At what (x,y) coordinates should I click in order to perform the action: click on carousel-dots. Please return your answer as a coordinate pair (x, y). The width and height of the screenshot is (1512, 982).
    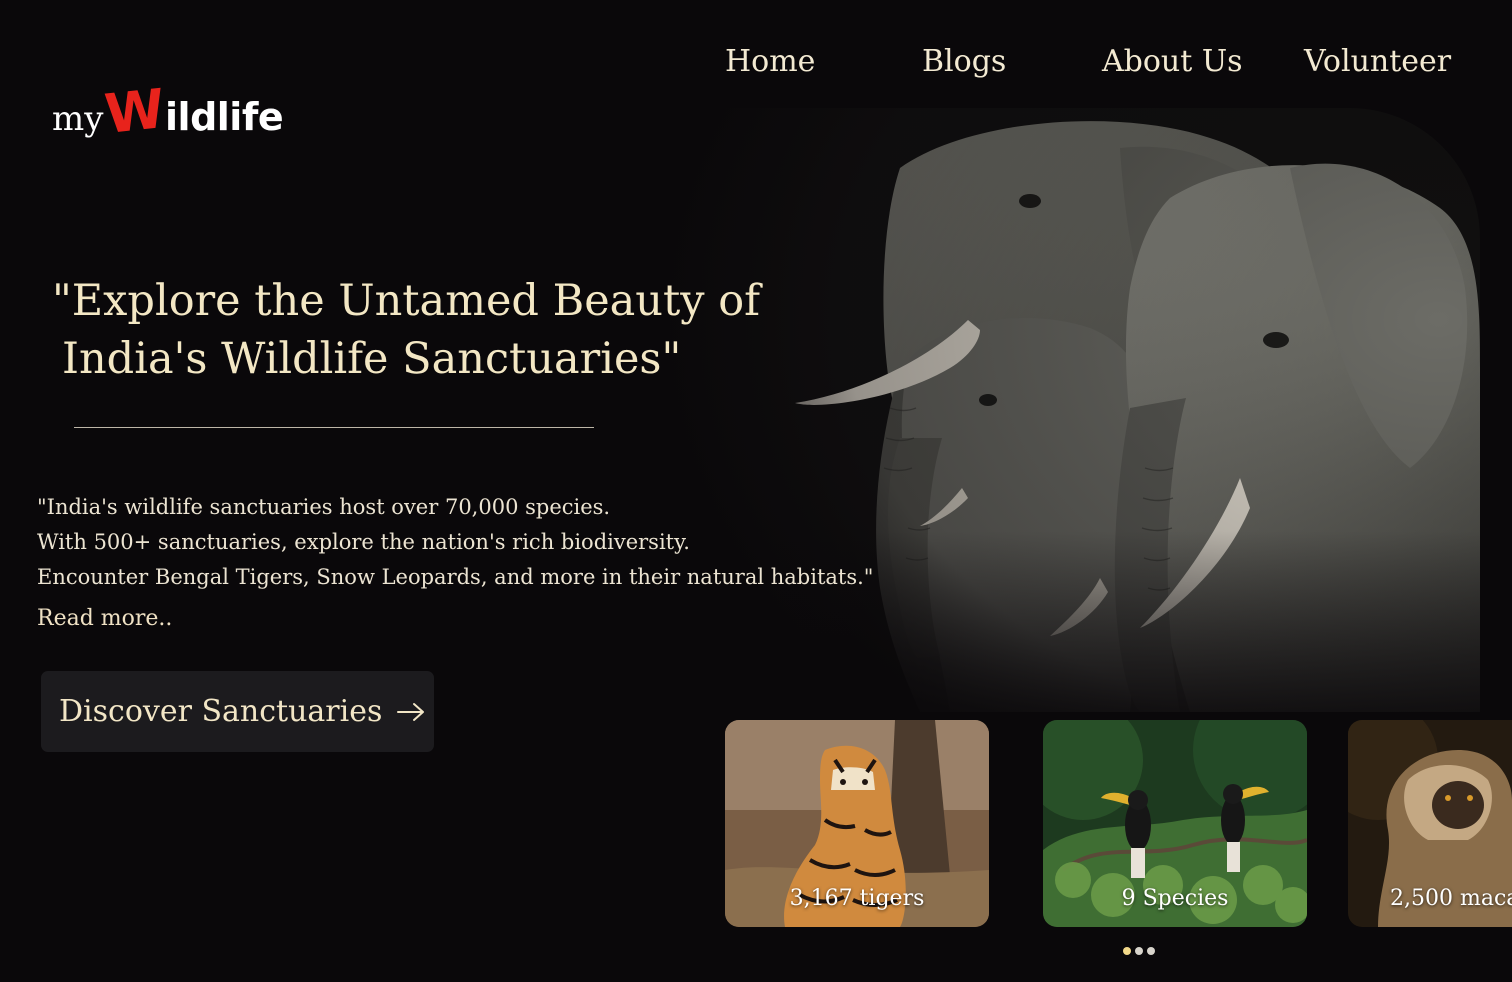
    Looking at the image, I should click on (1139, 951).